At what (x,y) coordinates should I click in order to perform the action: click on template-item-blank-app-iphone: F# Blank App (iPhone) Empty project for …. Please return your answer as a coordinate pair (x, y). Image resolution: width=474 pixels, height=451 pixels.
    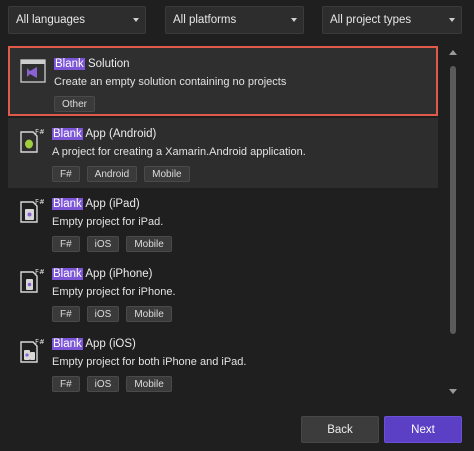
    Looking at the image, I should click on (223, 293).